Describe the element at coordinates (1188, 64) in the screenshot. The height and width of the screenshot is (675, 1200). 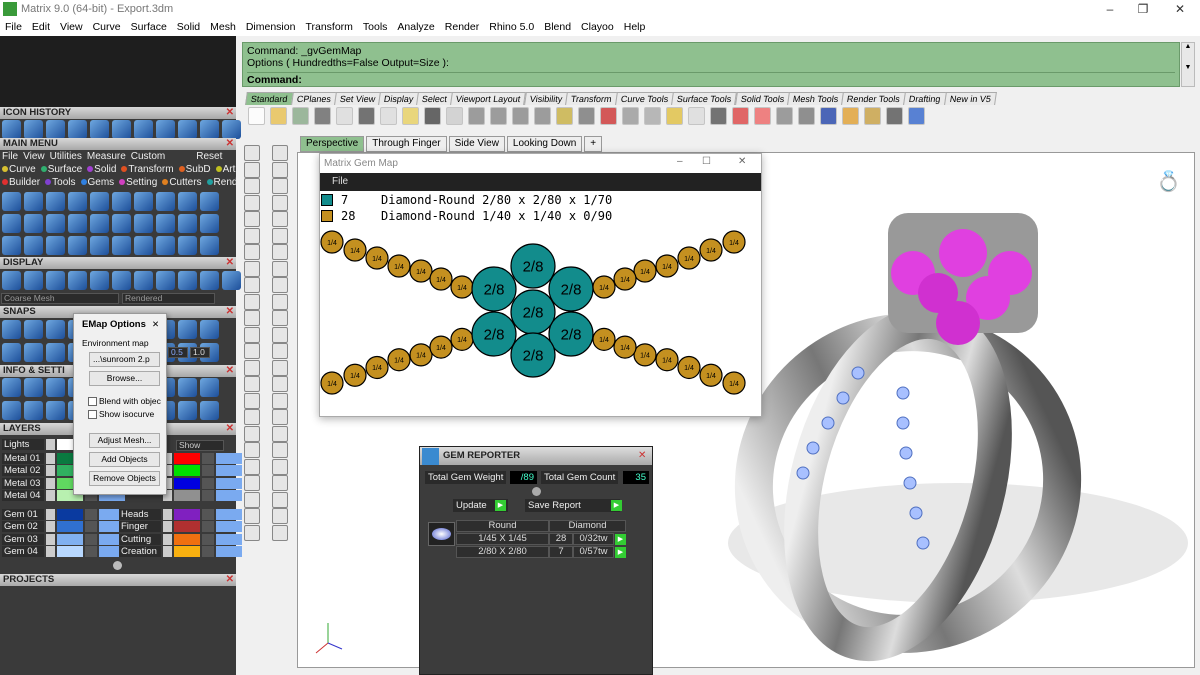
I see `command-scrollbar: ▲ ▼` at that location.